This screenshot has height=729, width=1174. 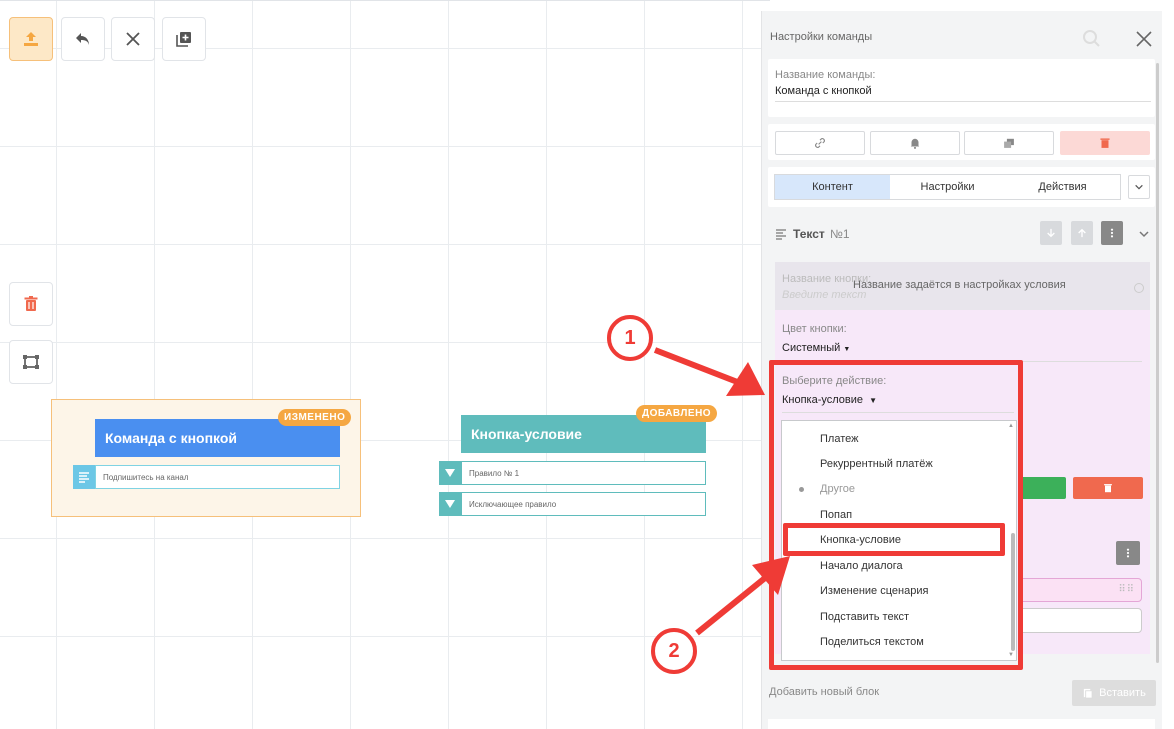 I want to click on panel-scrollbar, so click(x=1157, y=363).